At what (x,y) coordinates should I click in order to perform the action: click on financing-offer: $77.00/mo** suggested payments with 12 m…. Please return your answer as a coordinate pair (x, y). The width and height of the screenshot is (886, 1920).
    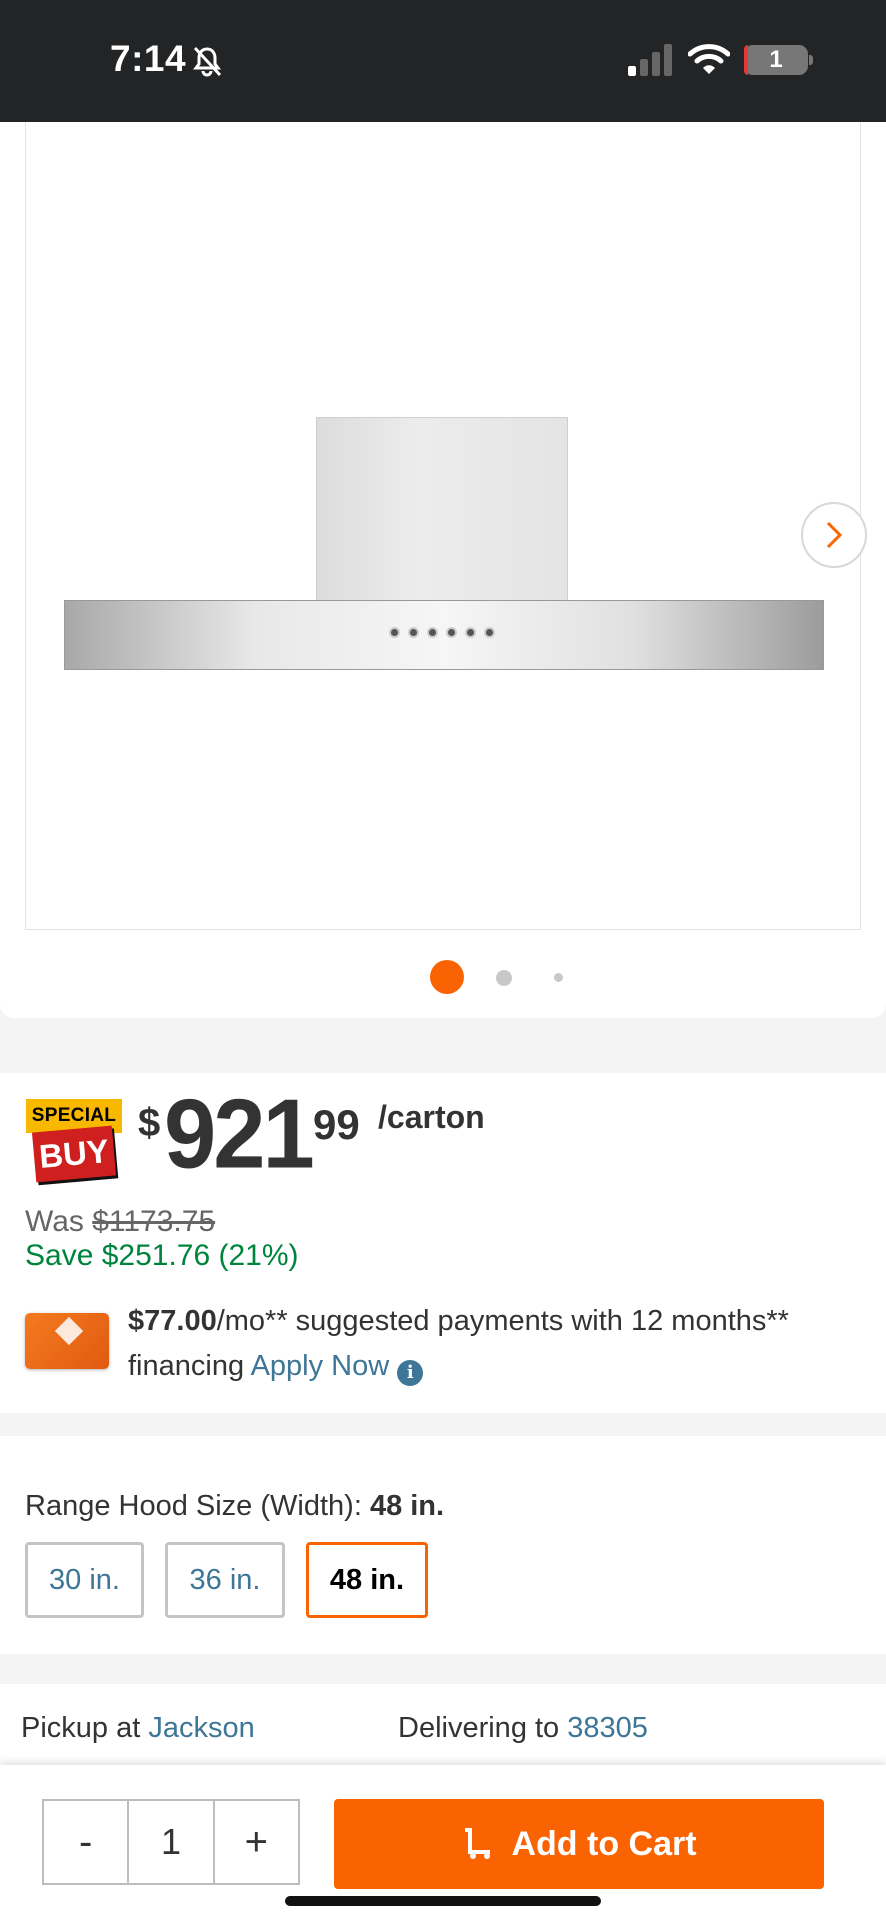
    Looking at the image, I should click on (493, 1344).